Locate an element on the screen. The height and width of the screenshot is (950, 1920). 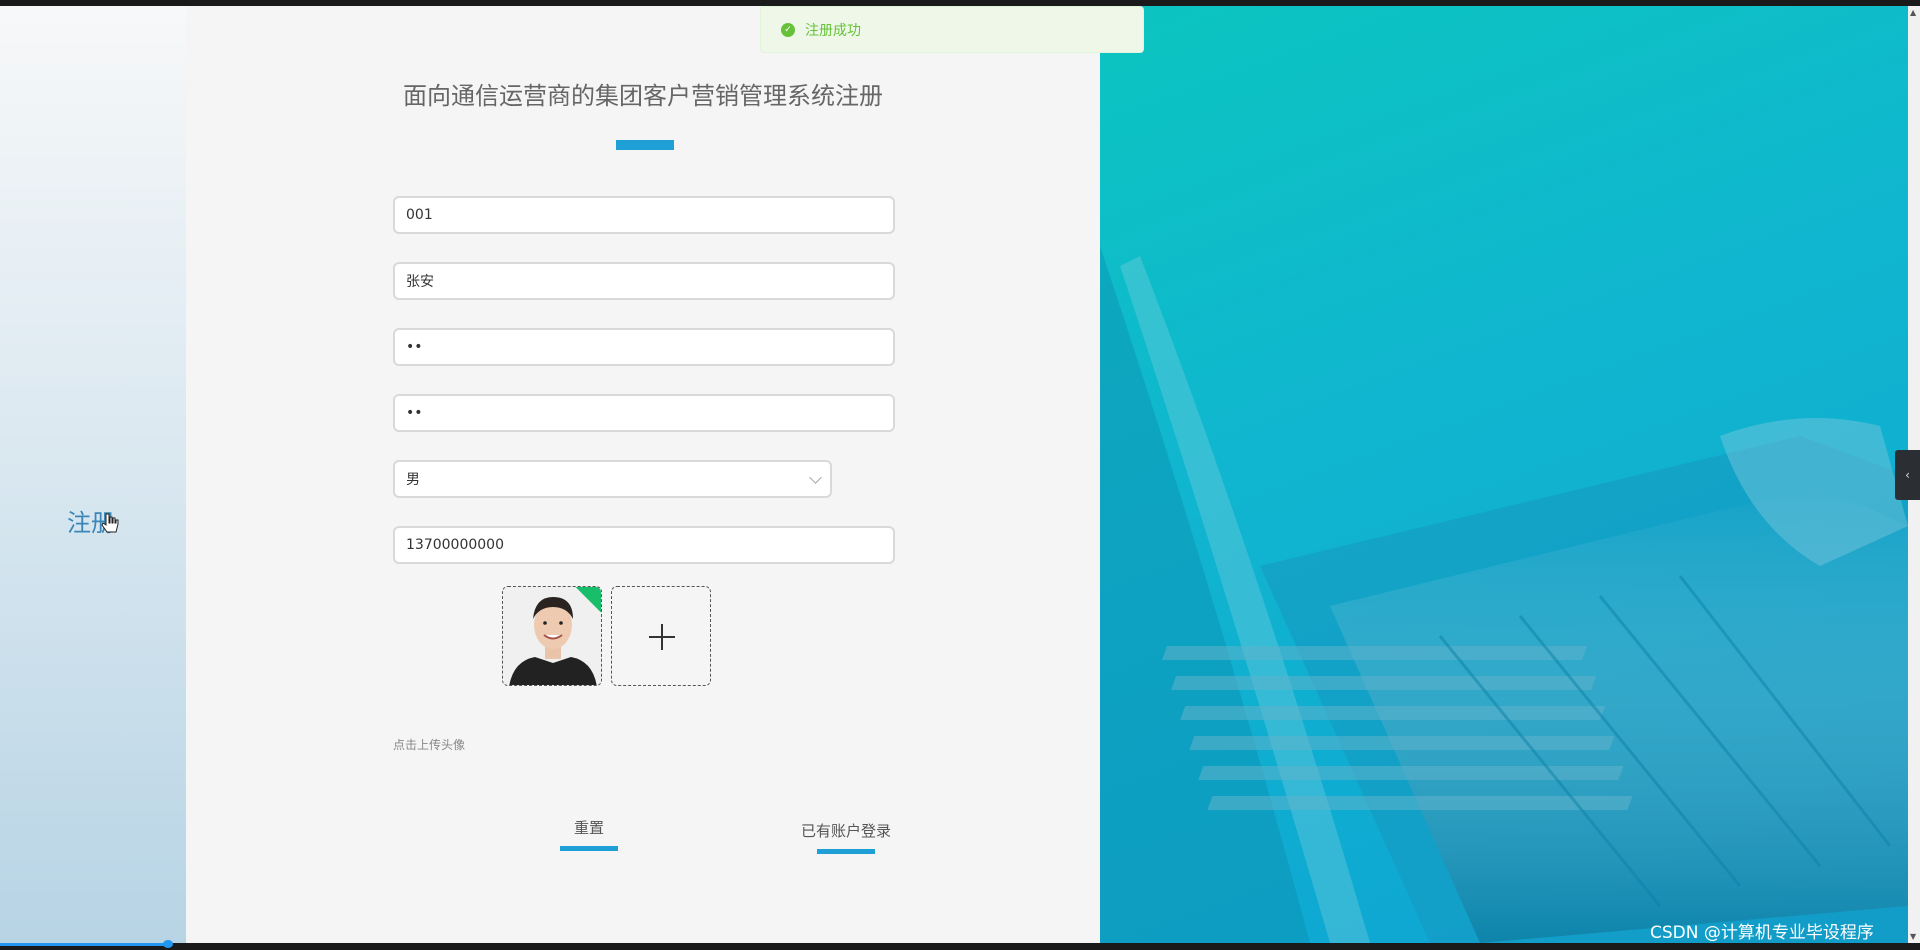
reset-button-label: 重置 is located at coordinates (588, 828).